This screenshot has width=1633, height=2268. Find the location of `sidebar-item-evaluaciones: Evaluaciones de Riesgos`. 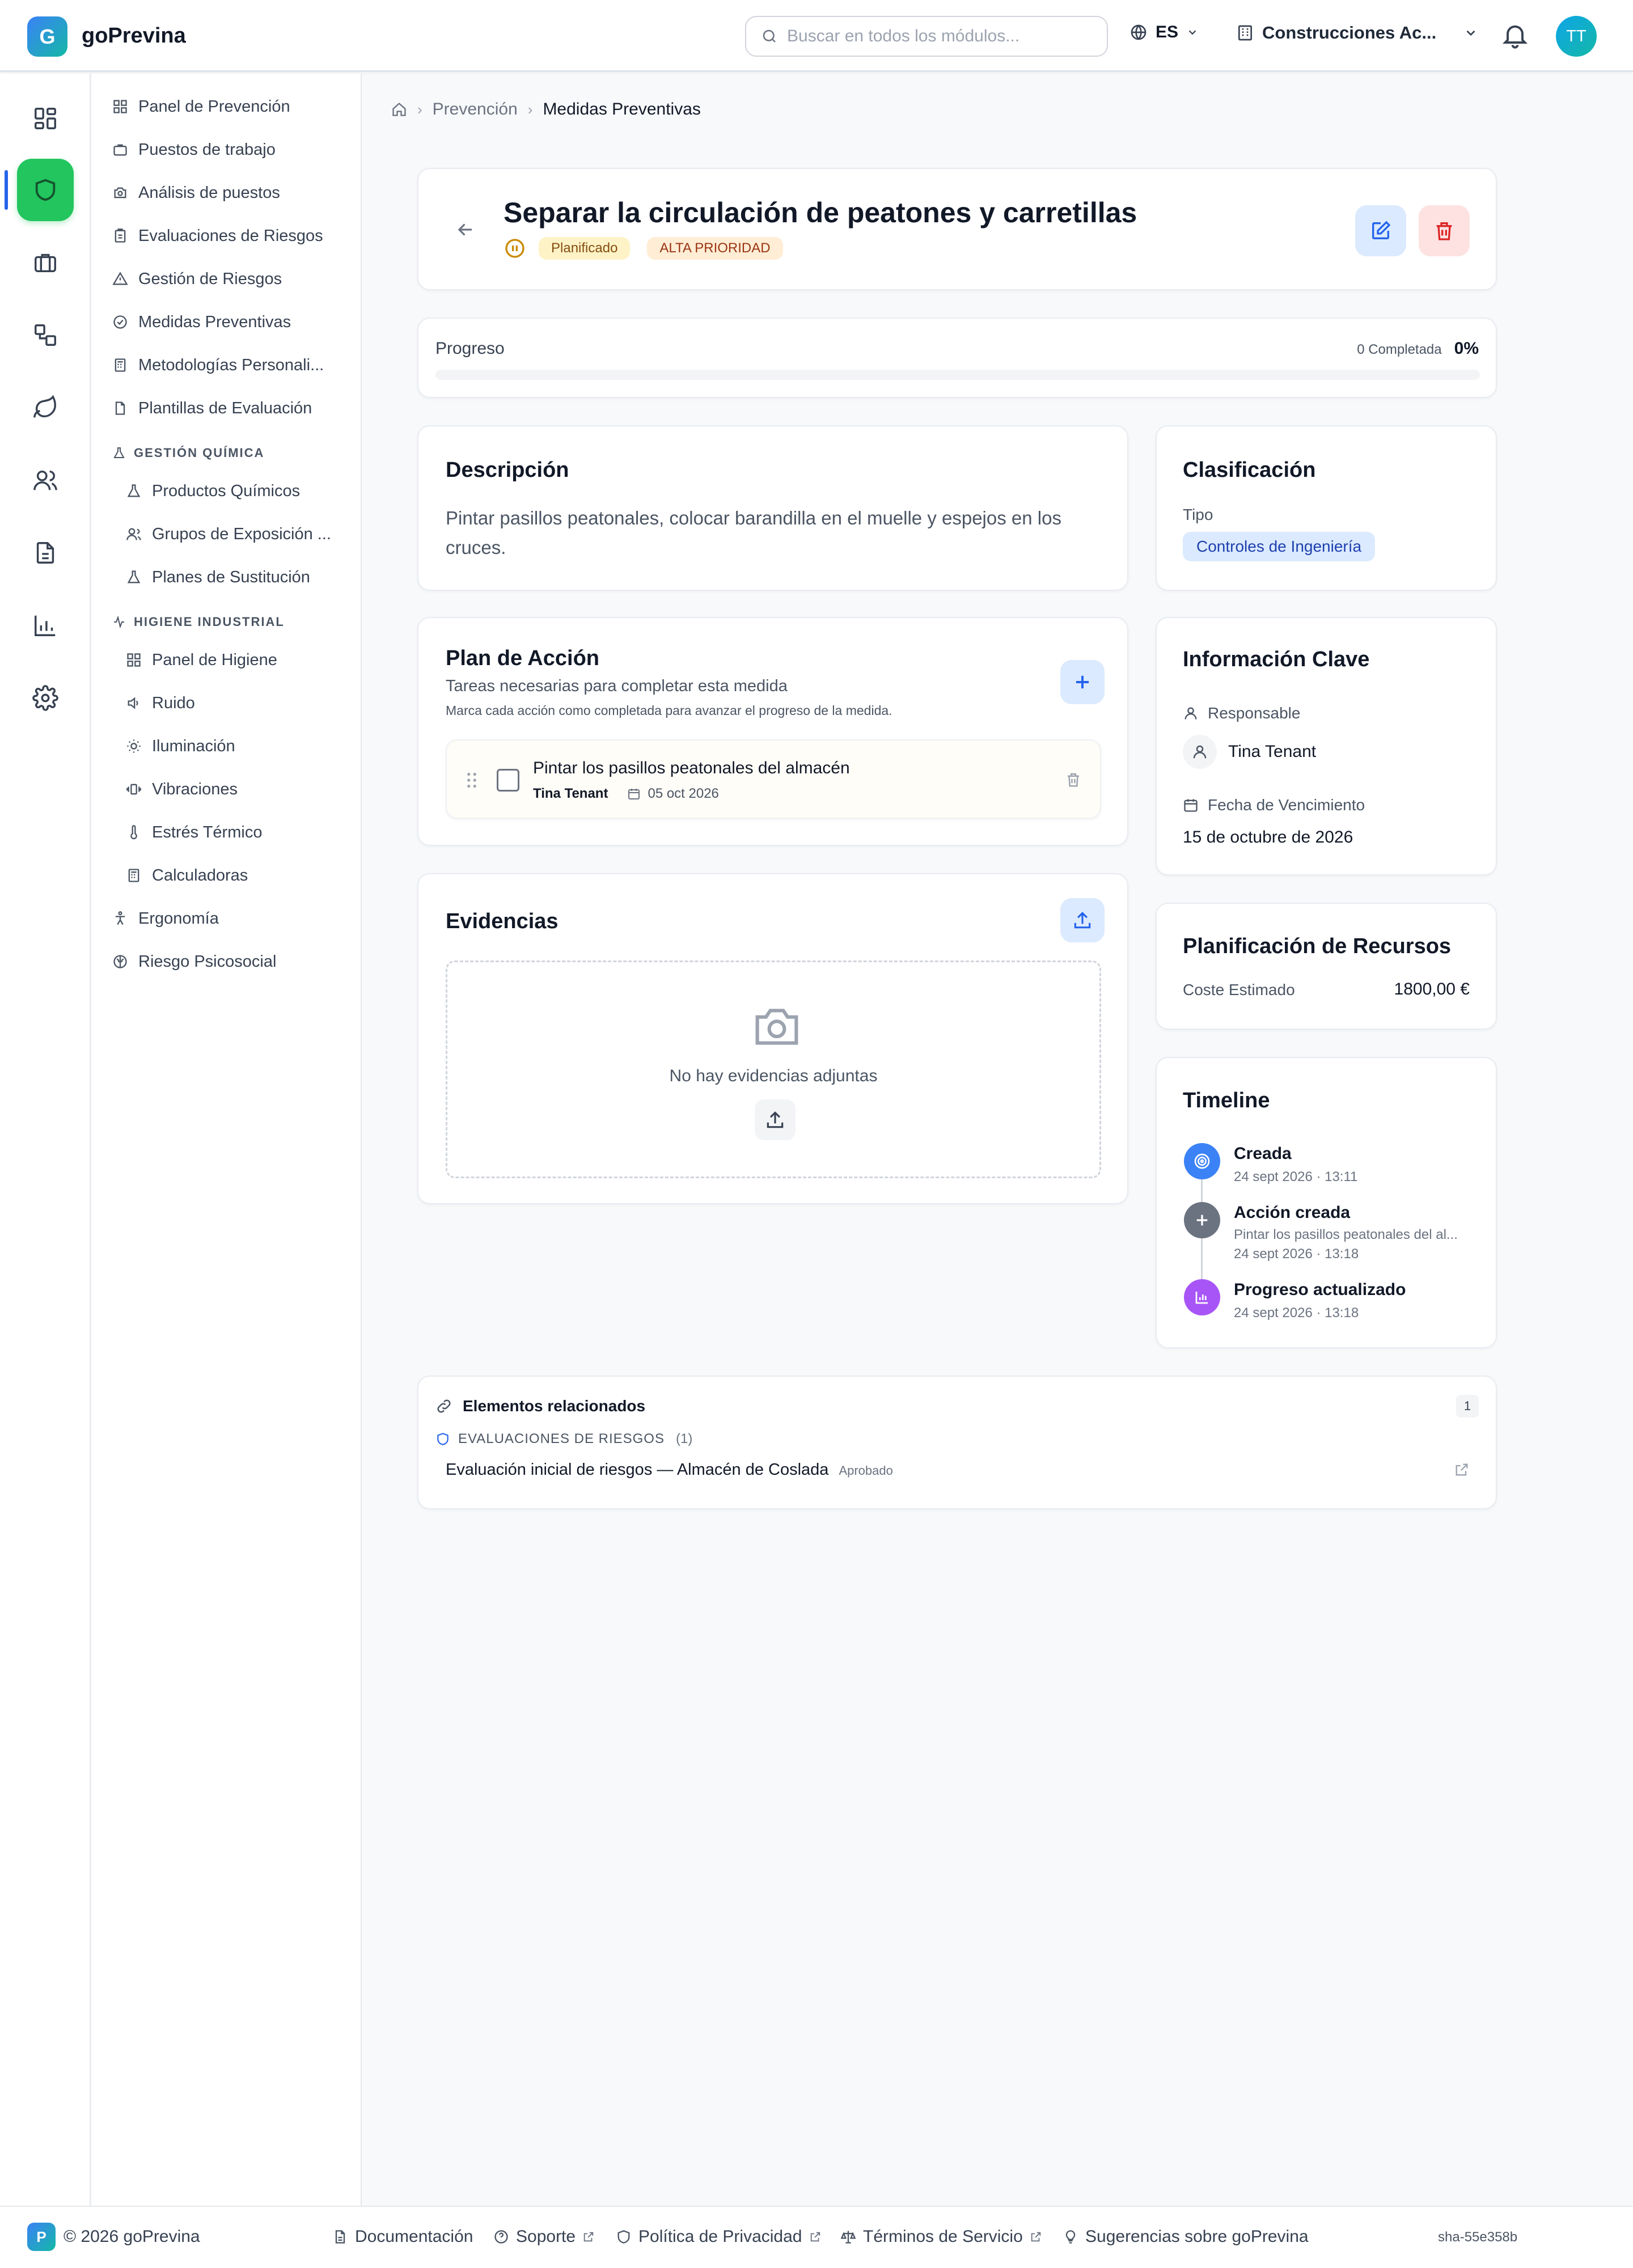

sidebar-item-evaluaciones: Evaluaciones de Riesgos is located at coordinates (218, 236).